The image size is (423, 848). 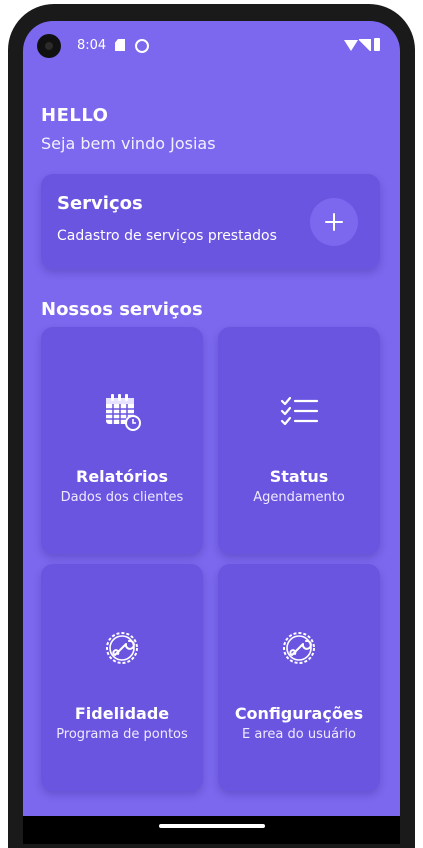 I want to click on status-bar: 8:04, so click(x=211, y=46).